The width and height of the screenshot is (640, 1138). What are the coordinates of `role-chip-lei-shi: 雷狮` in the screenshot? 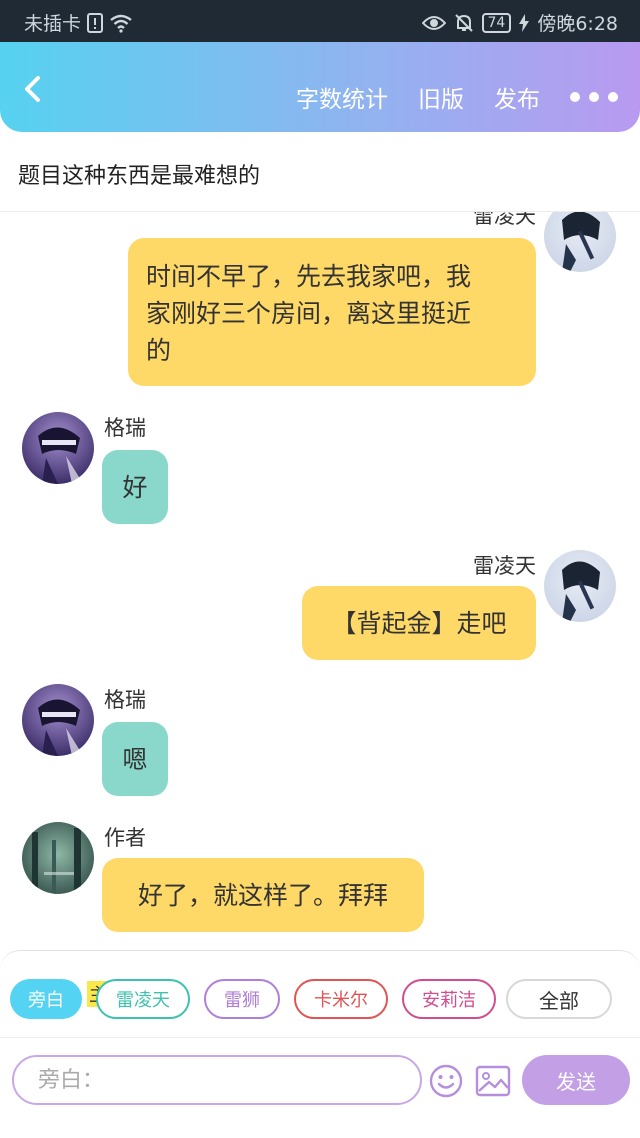 It's located at (242, 999).